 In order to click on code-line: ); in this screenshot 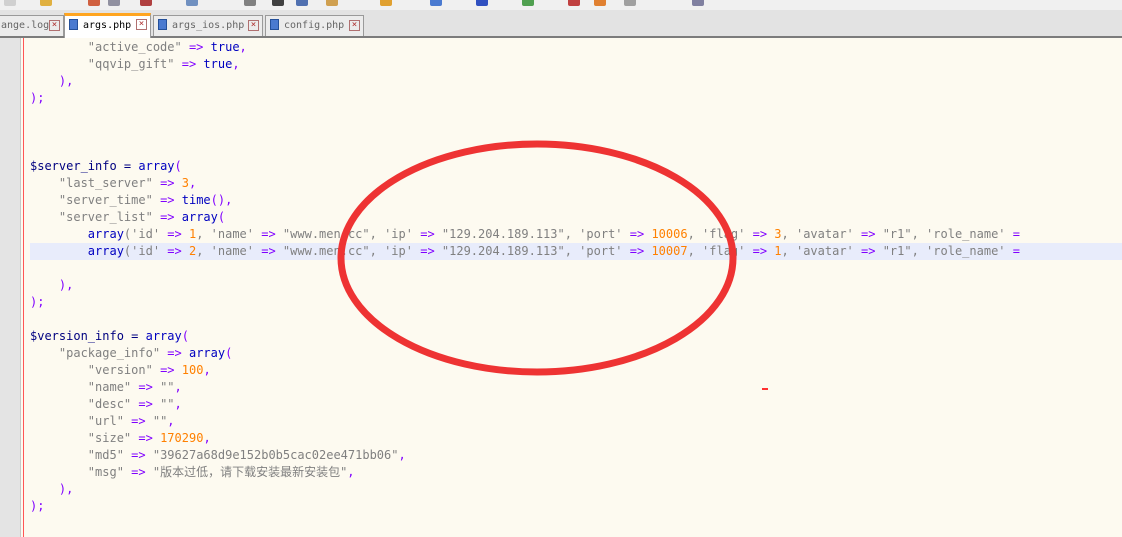, I will do `click(37, 302)`.